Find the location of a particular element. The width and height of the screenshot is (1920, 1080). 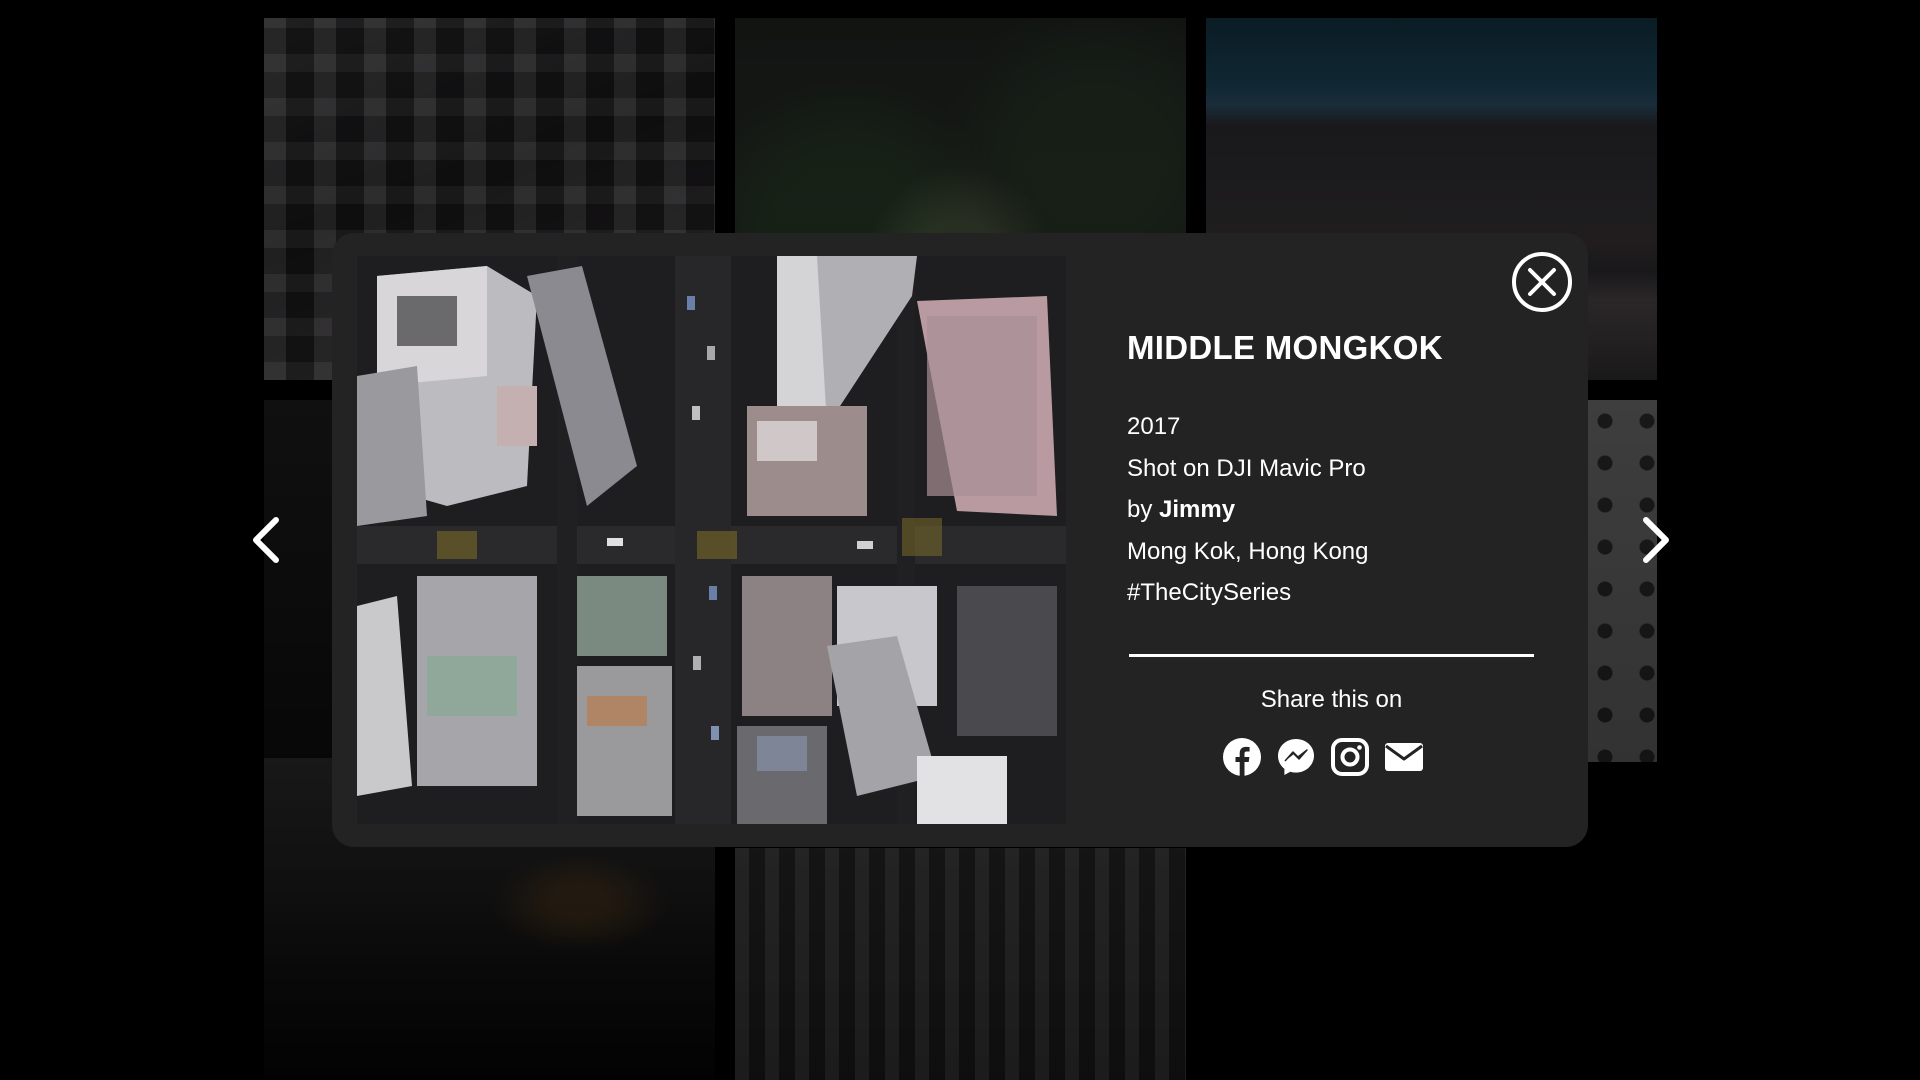

photo-hashtag: #TheCitySeries is located at coordinates (1209, 592).